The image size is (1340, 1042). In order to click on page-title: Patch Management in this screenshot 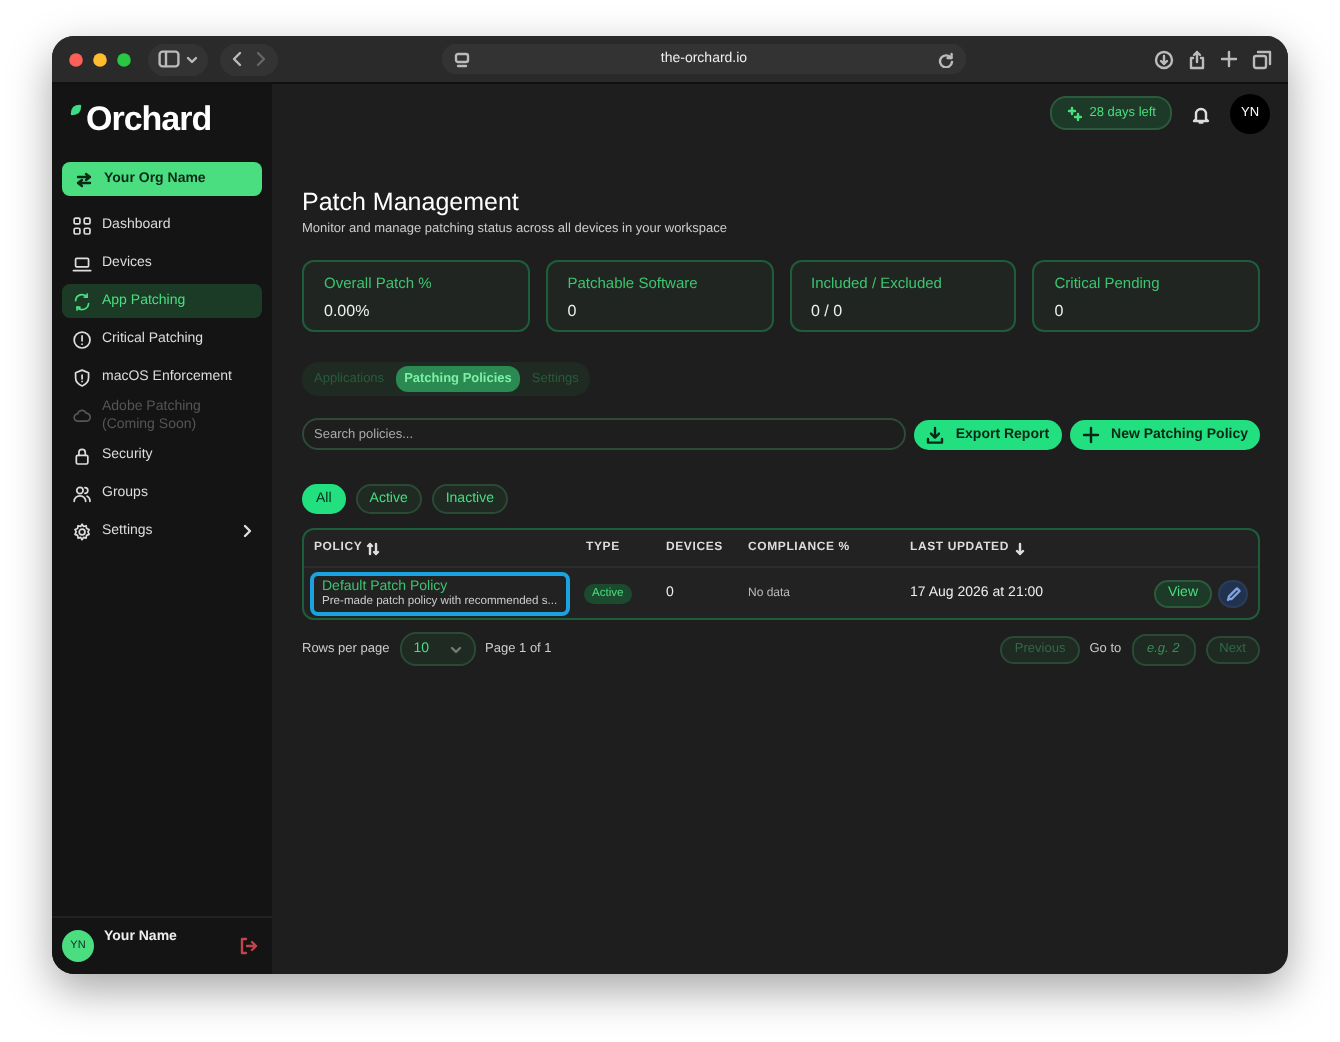, I will do `click(411, 202)`.